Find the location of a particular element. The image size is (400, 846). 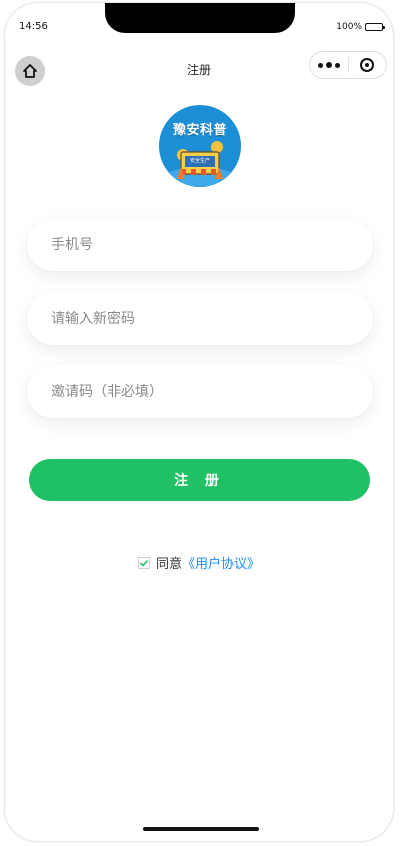

agree-label: 同意 is located at coordinates (168, 564).